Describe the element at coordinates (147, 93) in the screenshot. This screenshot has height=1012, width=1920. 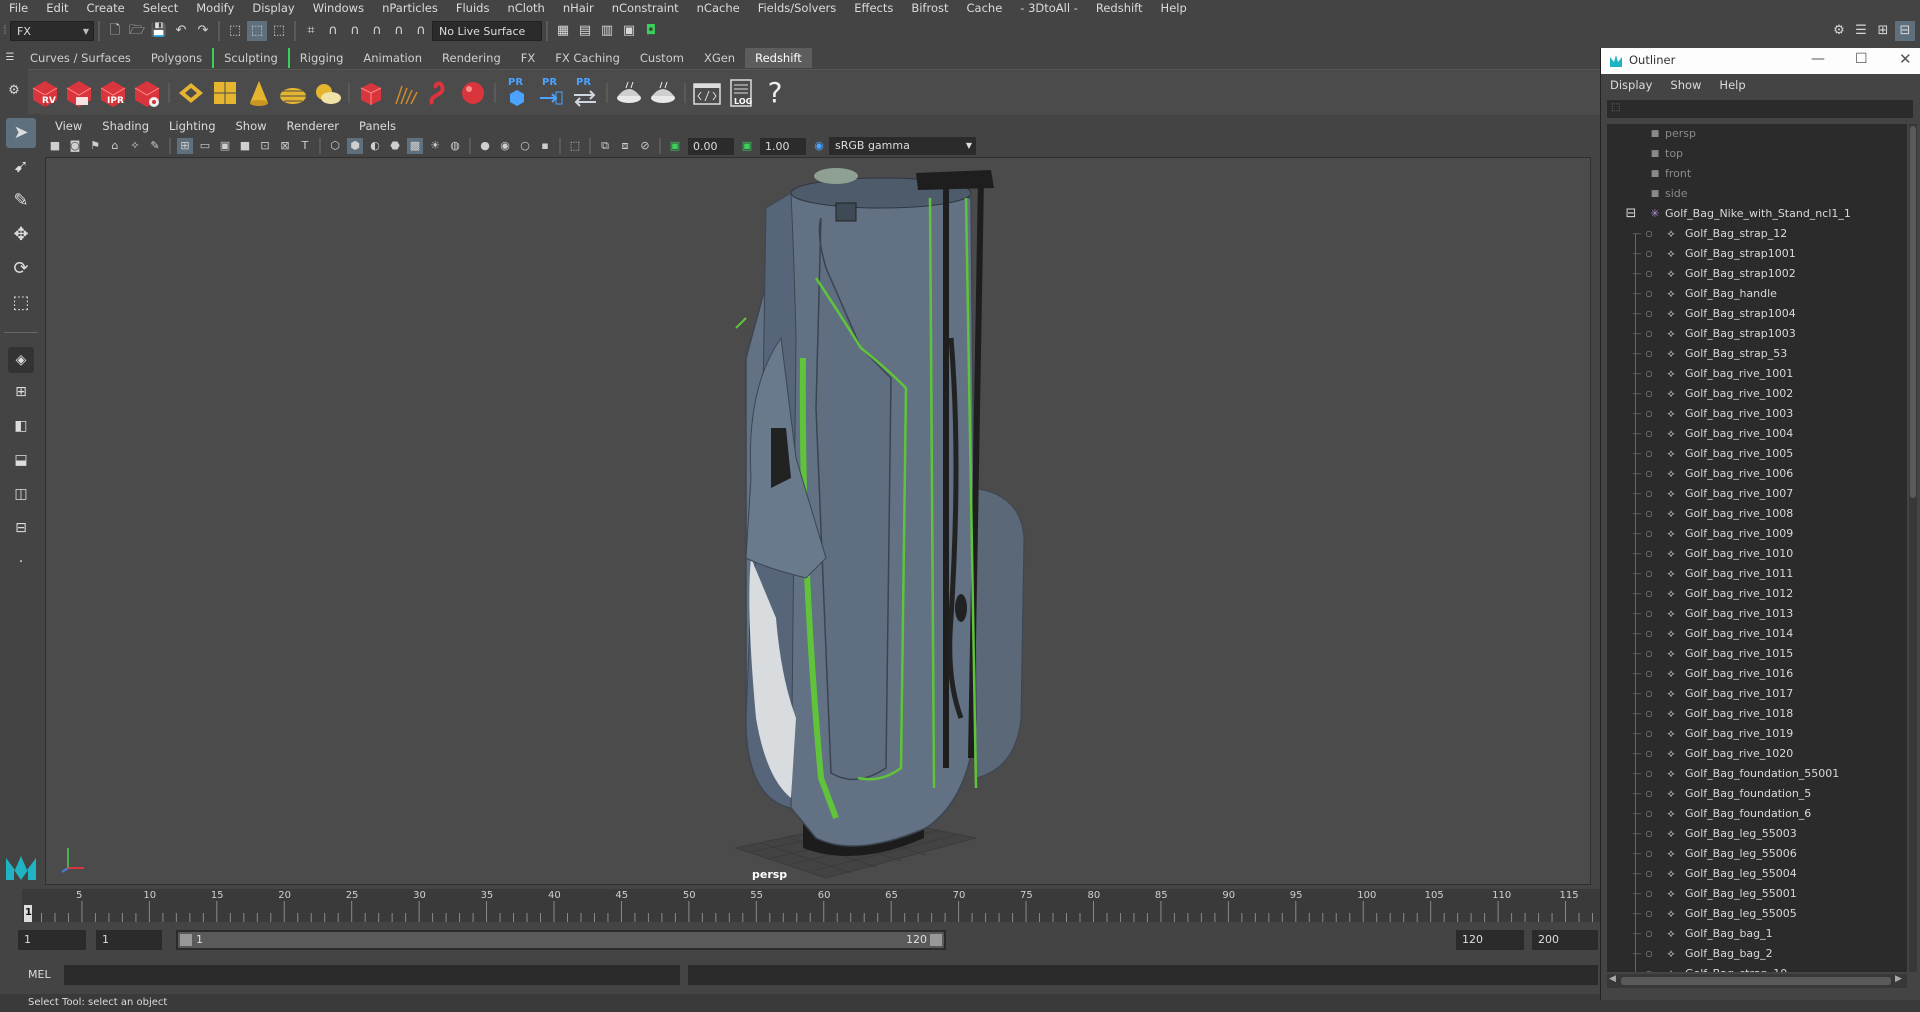
I see `redshift-render-settings-icon` at that location.